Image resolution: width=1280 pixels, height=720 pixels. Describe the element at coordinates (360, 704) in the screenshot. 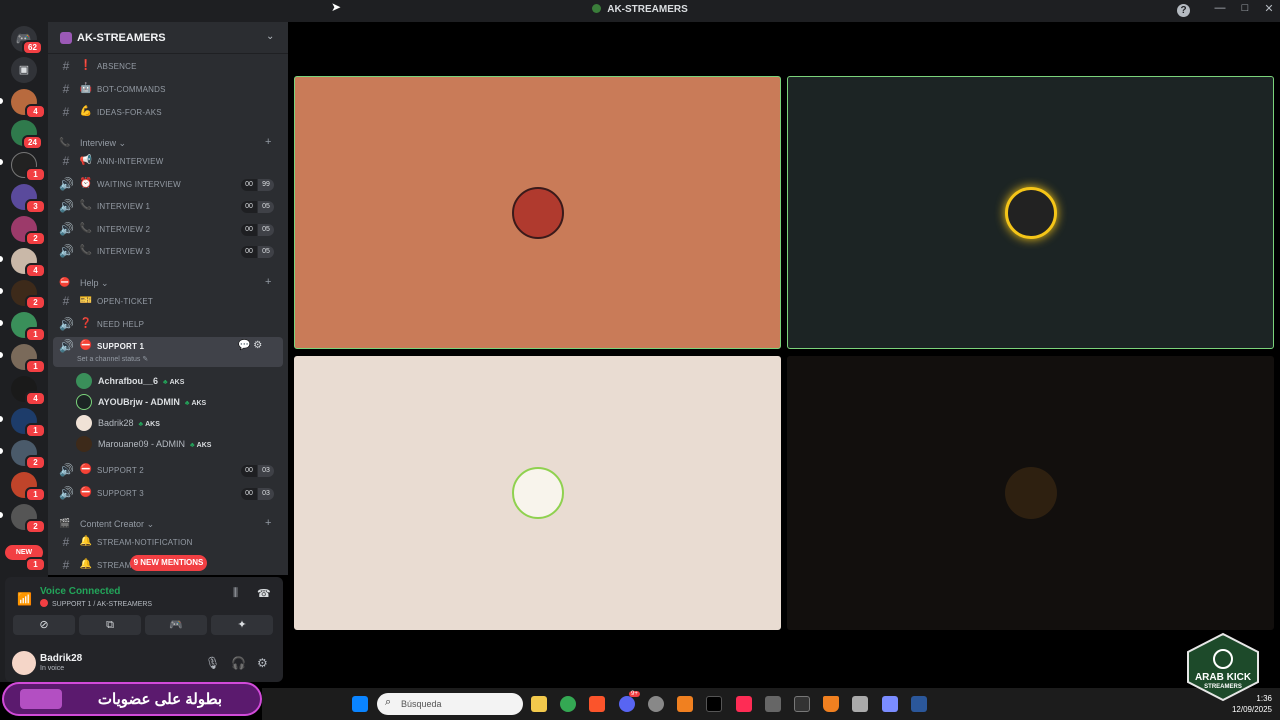

I see `windows-start-icon` at that location.